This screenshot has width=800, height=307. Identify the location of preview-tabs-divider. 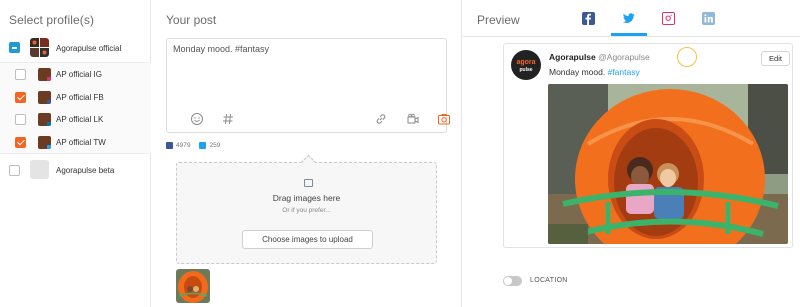
(631, 36).